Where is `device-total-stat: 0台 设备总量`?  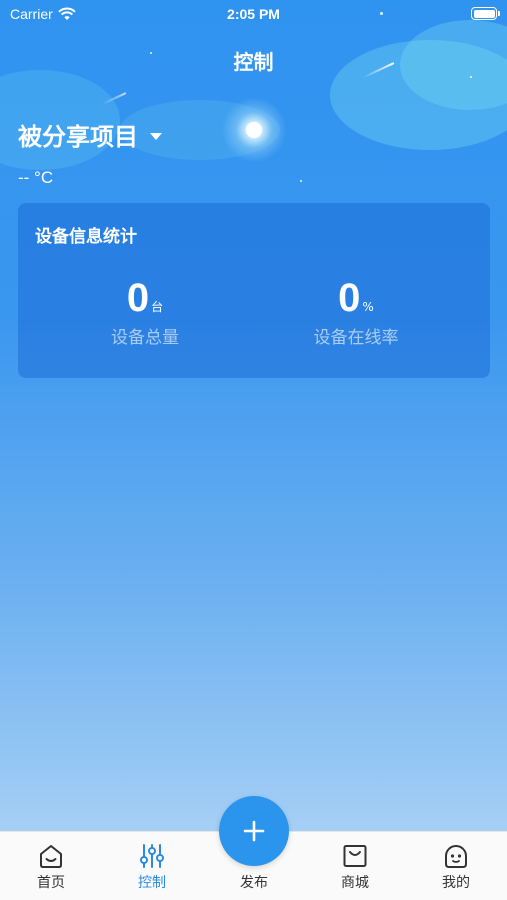 device-total-stat: 0台 设备总量 is located at coordinates (145, 311).